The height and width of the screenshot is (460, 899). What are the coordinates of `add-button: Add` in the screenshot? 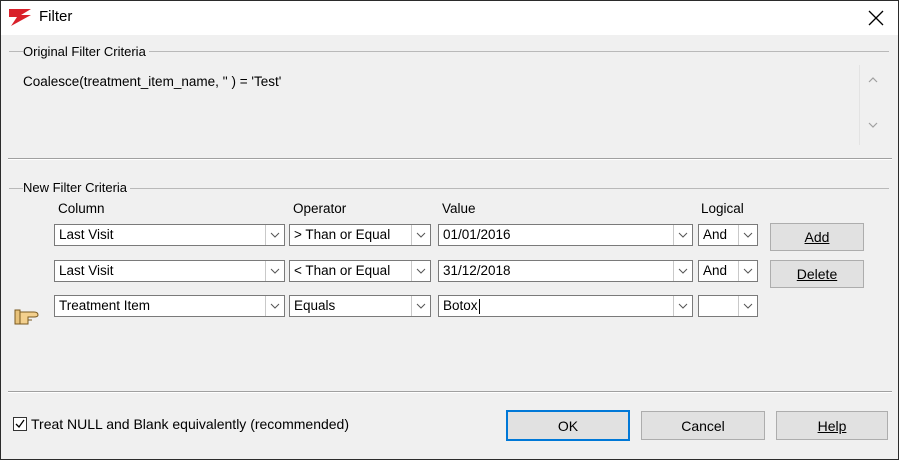 It's located at (817, 237).